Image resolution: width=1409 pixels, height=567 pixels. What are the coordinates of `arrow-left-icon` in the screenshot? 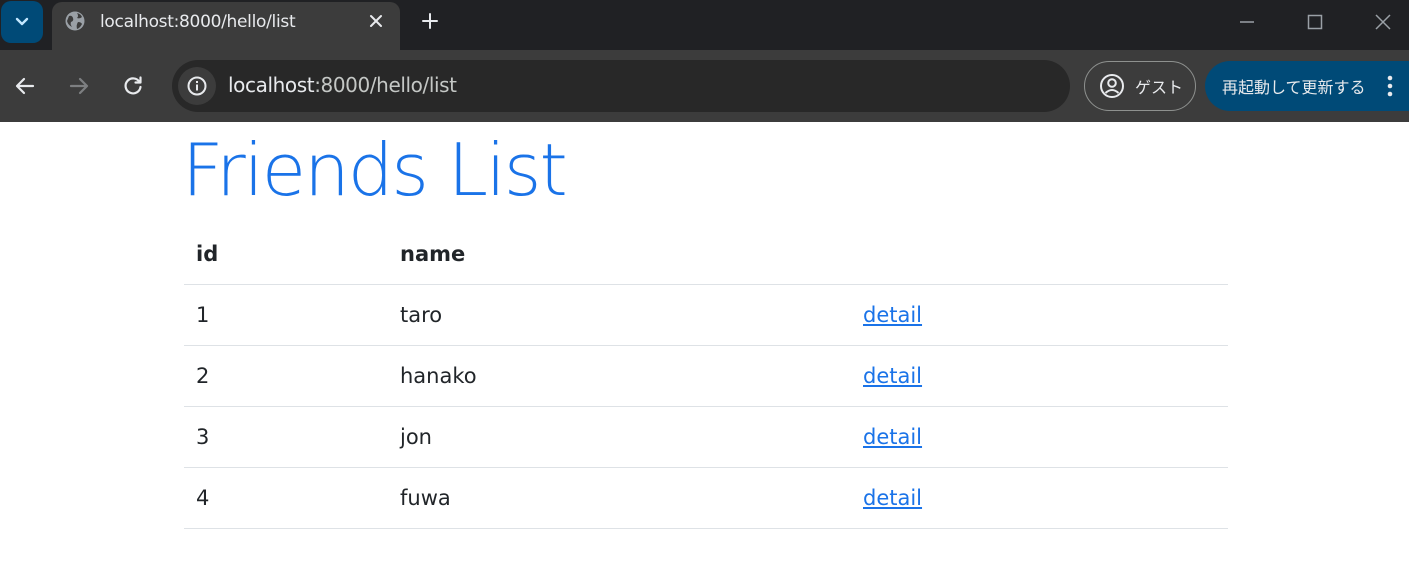 It's located at (25, 86).